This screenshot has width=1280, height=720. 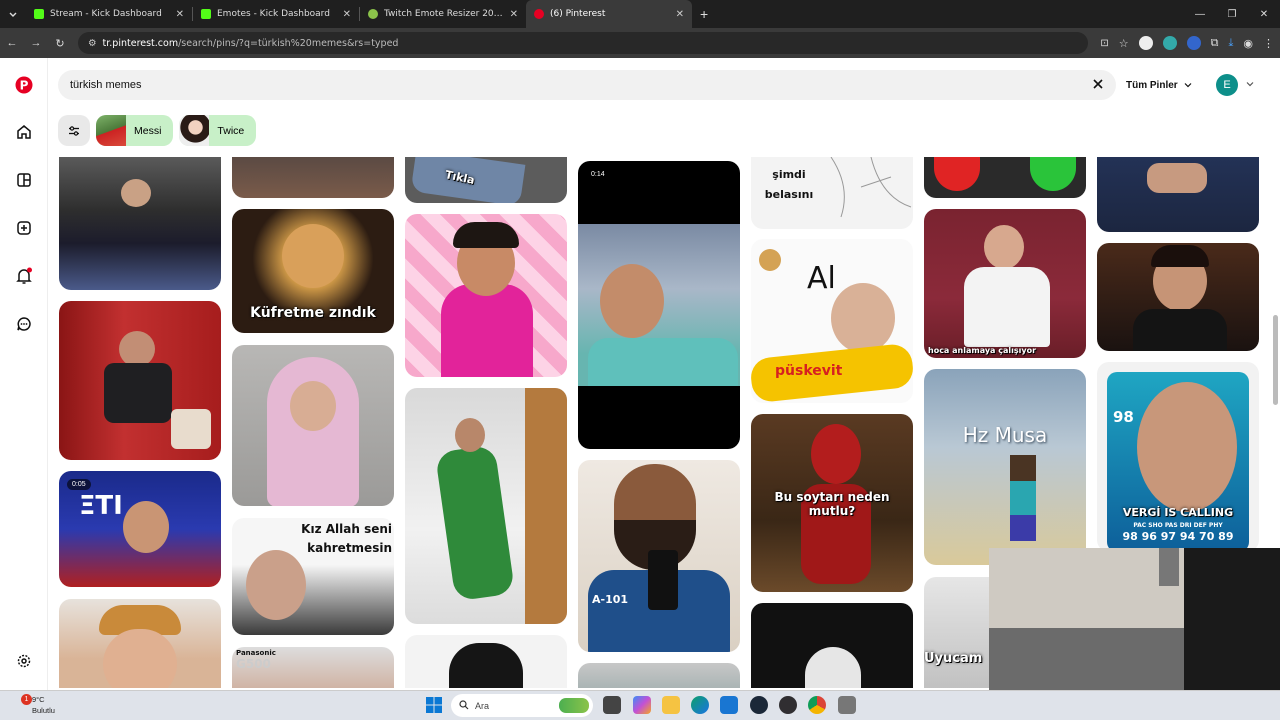 What do you see at coordinates (1005, 467) in the screenshot?
I see `pin-hz-musa: Hz Musa` at bounding box center [1005, 467].